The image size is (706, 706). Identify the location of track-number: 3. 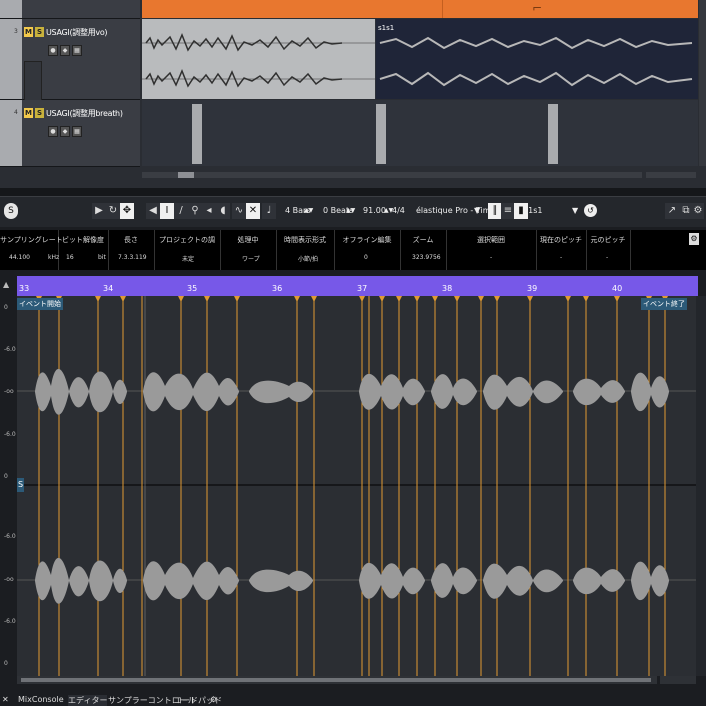
(16, 31).